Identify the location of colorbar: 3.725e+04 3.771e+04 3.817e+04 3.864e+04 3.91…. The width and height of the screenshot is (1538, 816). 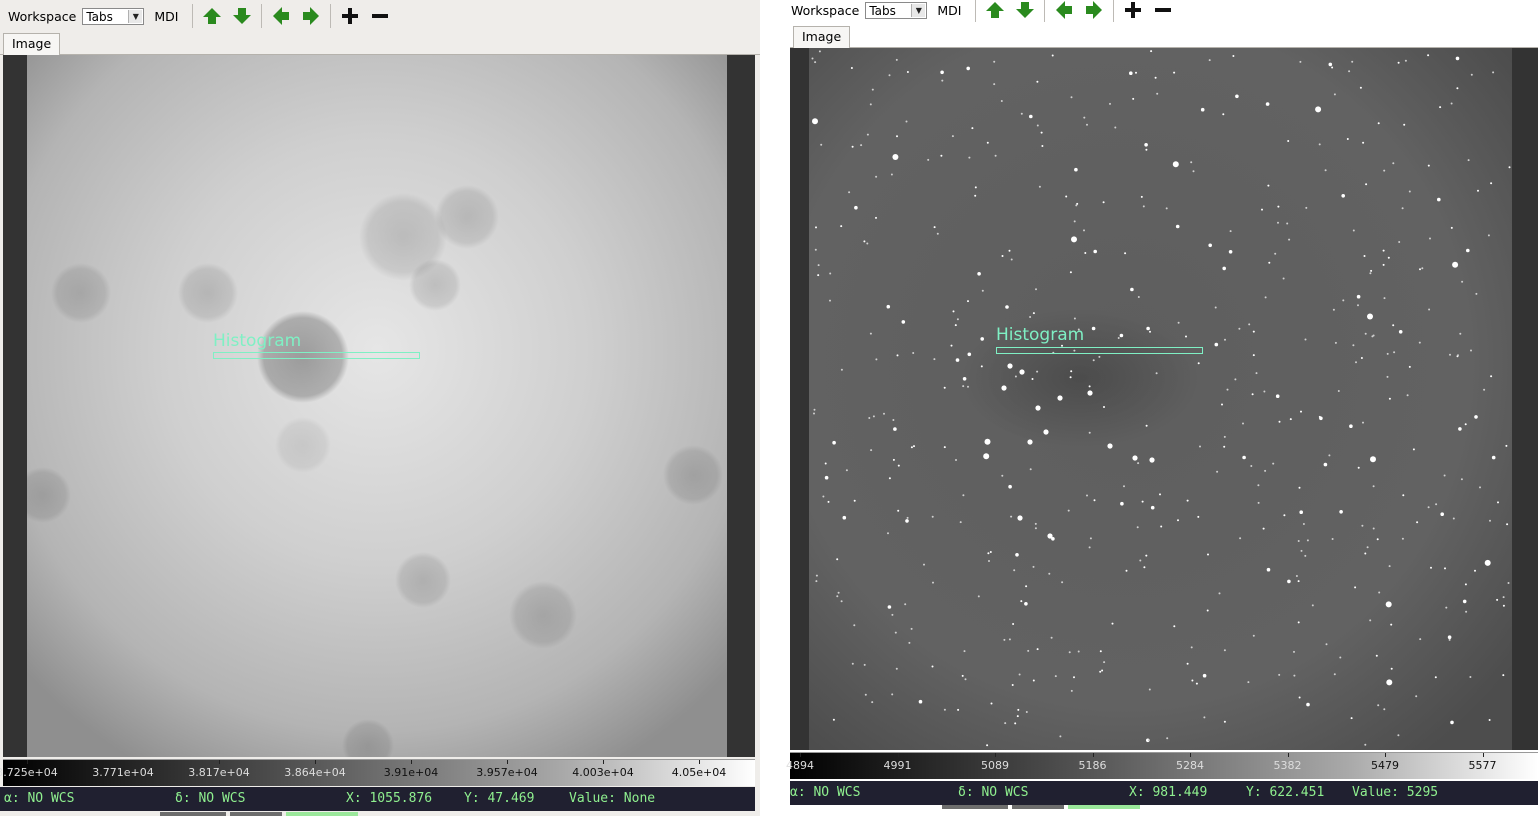
(377, 772).